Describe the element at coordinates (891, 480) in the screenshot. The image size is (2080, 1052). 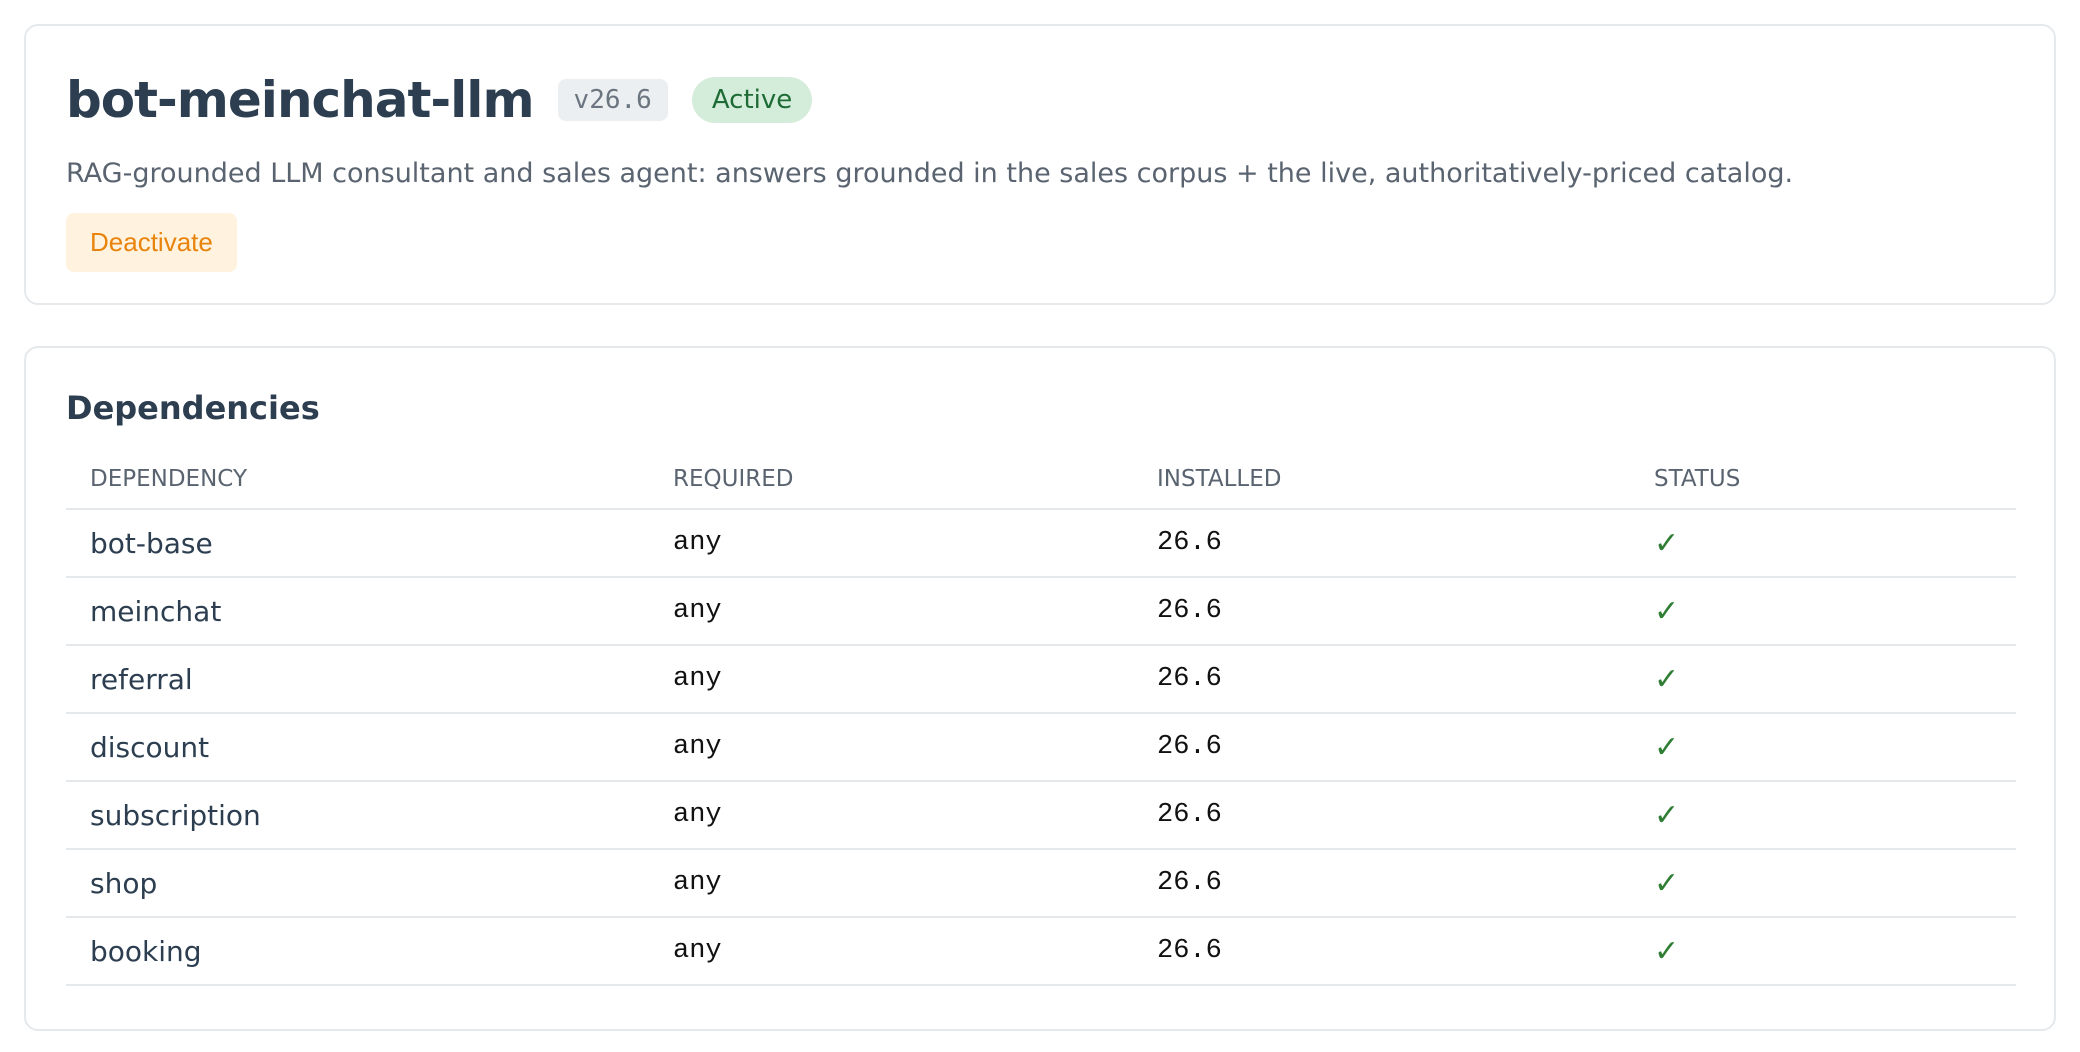
I see `column-header-required: REQUIRED` at that location.